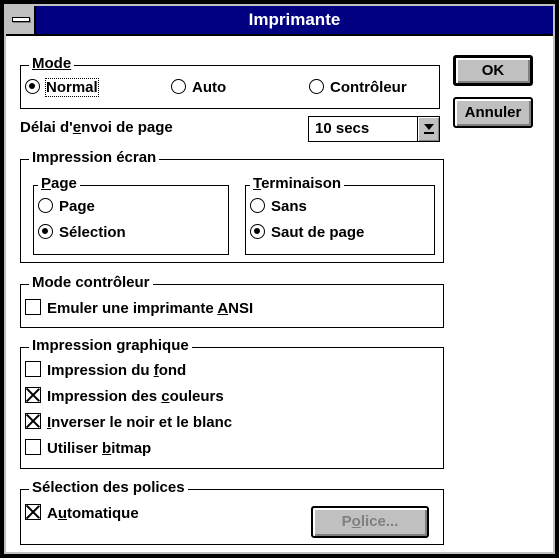 The width and height of the screenshot is (559, 558). What do you see at coordinates (342, 128) in the screenshot?
I see `send-delay-value: 10 secs` at bounding box center [342, 128].